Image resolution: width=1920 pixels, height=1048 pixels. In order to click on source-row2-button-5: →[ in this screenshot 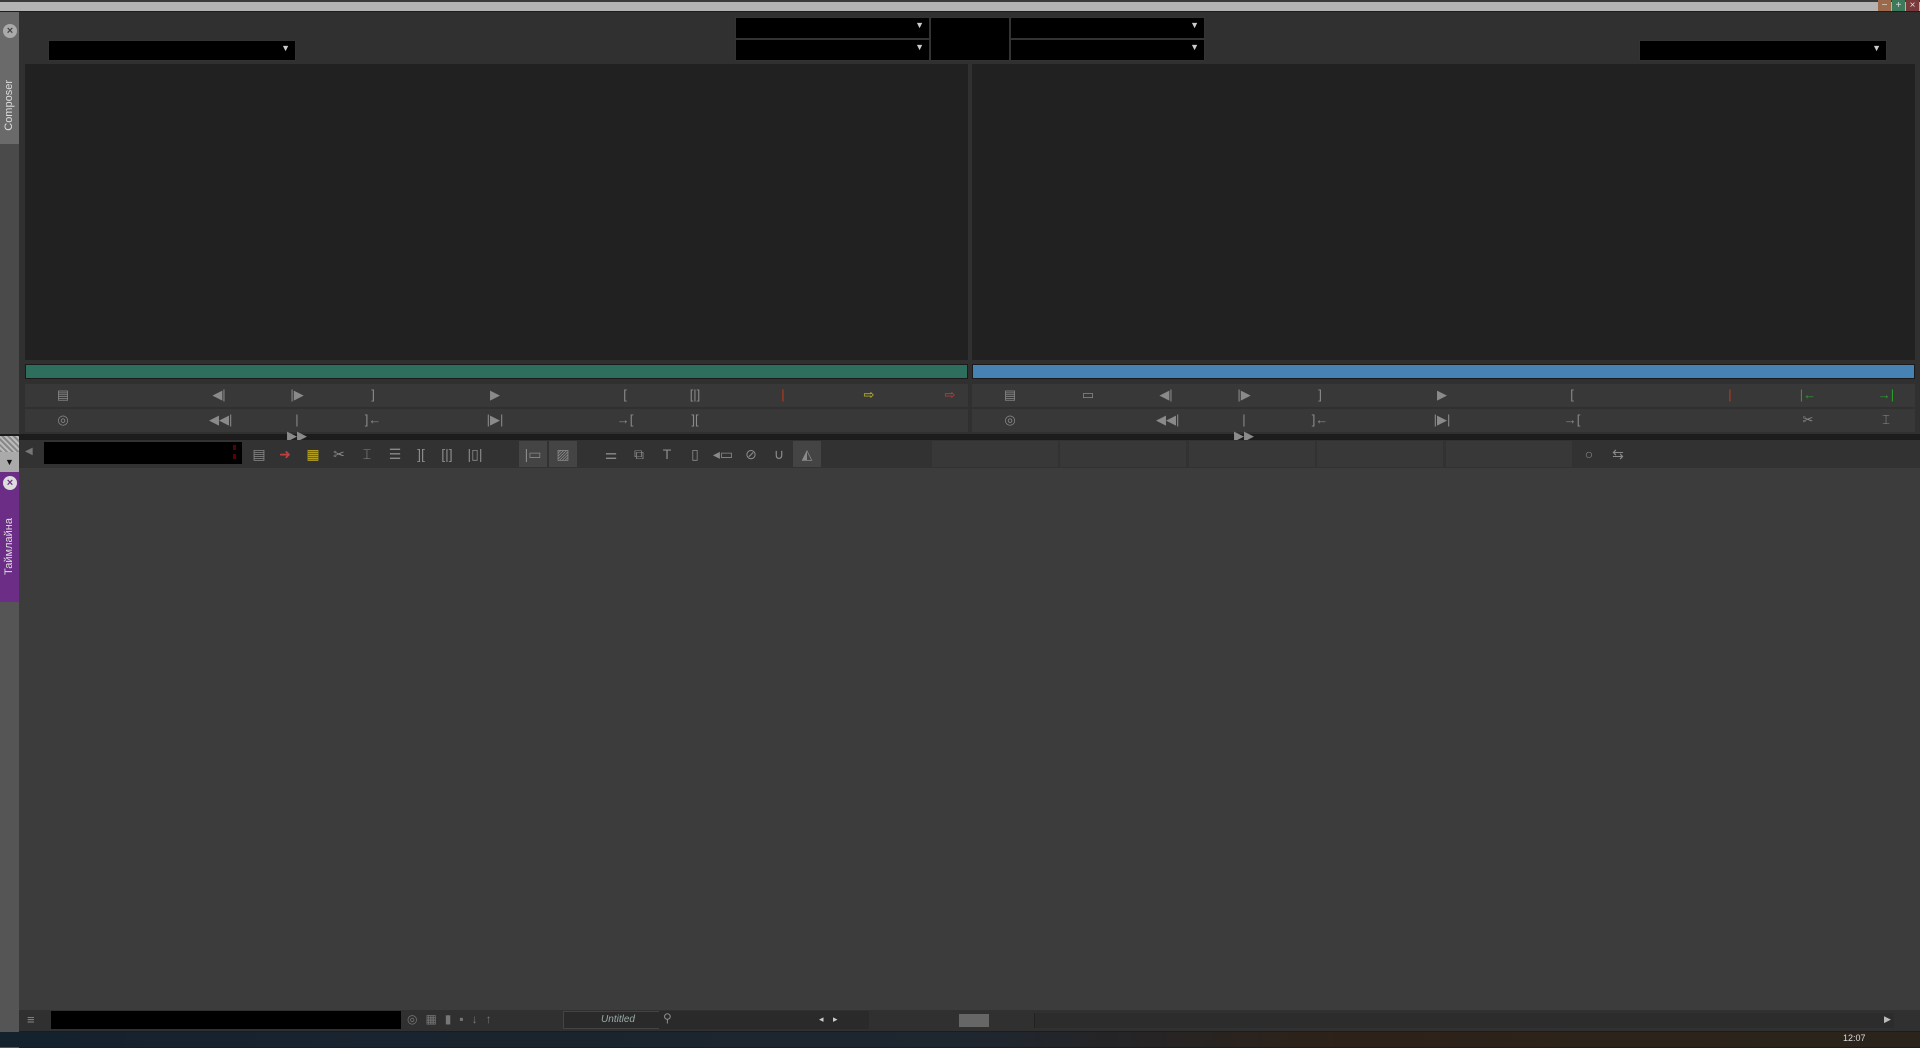, I will do `click(625, 420)`.